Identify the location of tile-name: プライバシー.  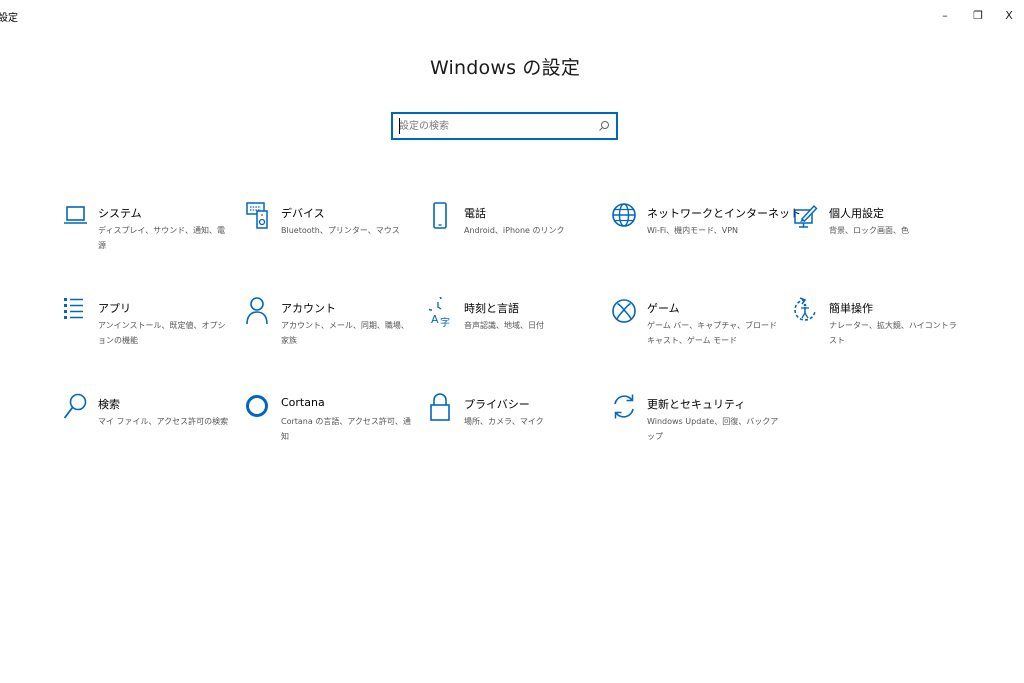
(497, 404).